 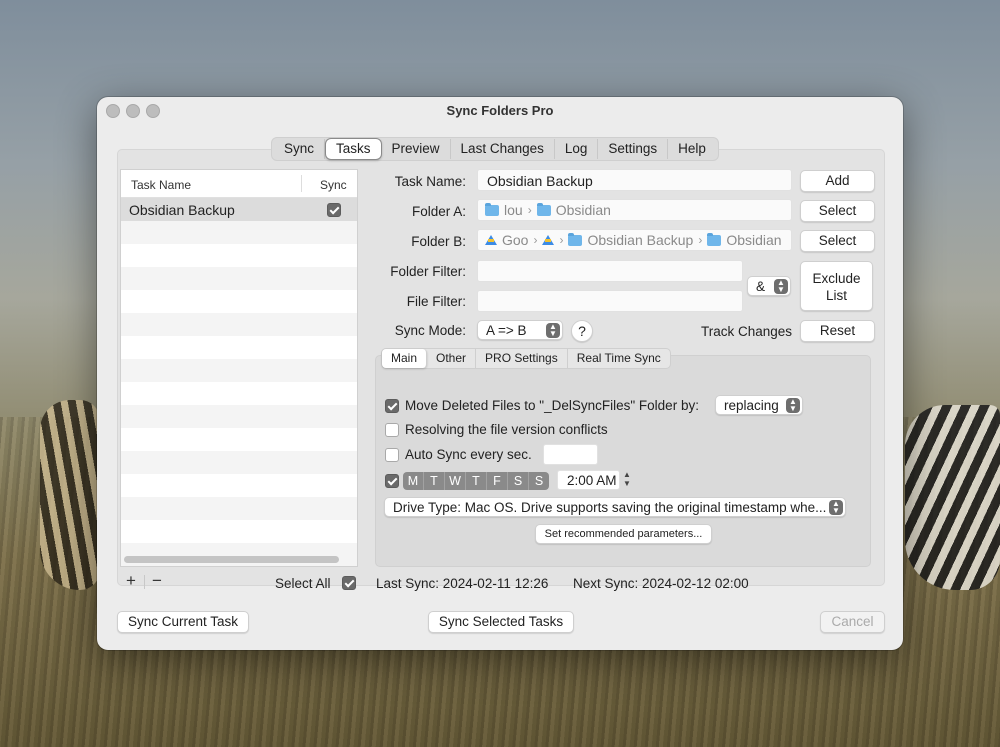 I want to click on auto-sync-checkbox, so click(x=392, y=454).